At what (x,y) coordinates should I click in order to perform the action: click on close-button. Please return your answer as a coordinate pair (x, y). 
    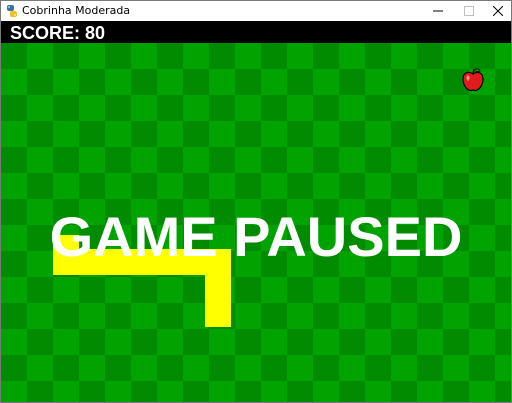
    Looking at the image, I should click on (497, 11).